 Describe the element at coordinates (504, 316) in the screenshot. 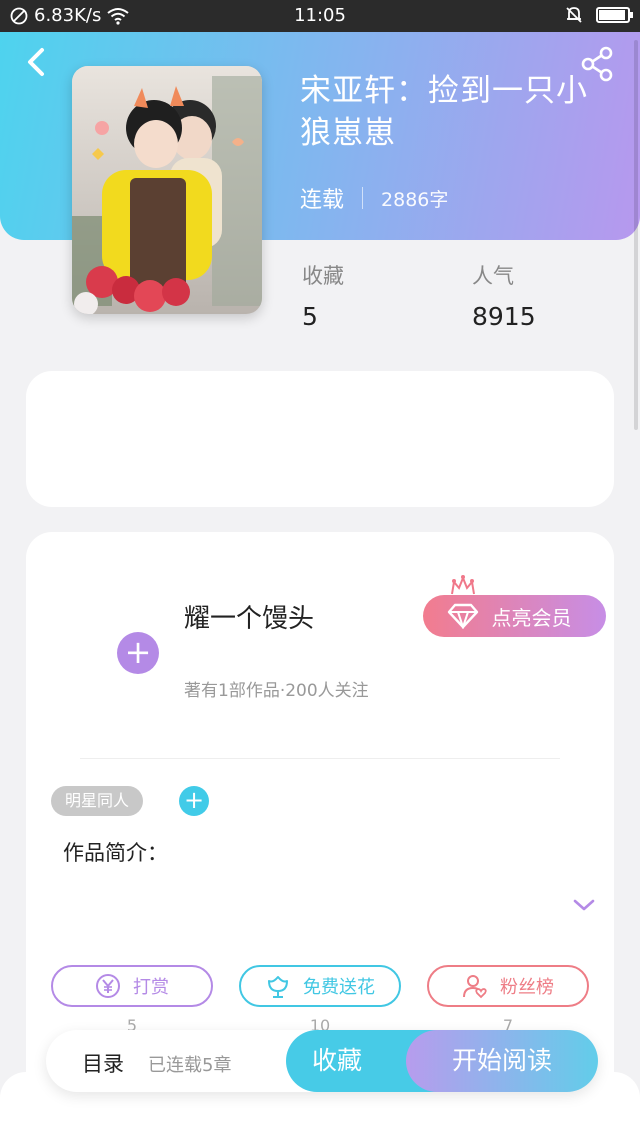

I see `stat-value: 8915` at that location.